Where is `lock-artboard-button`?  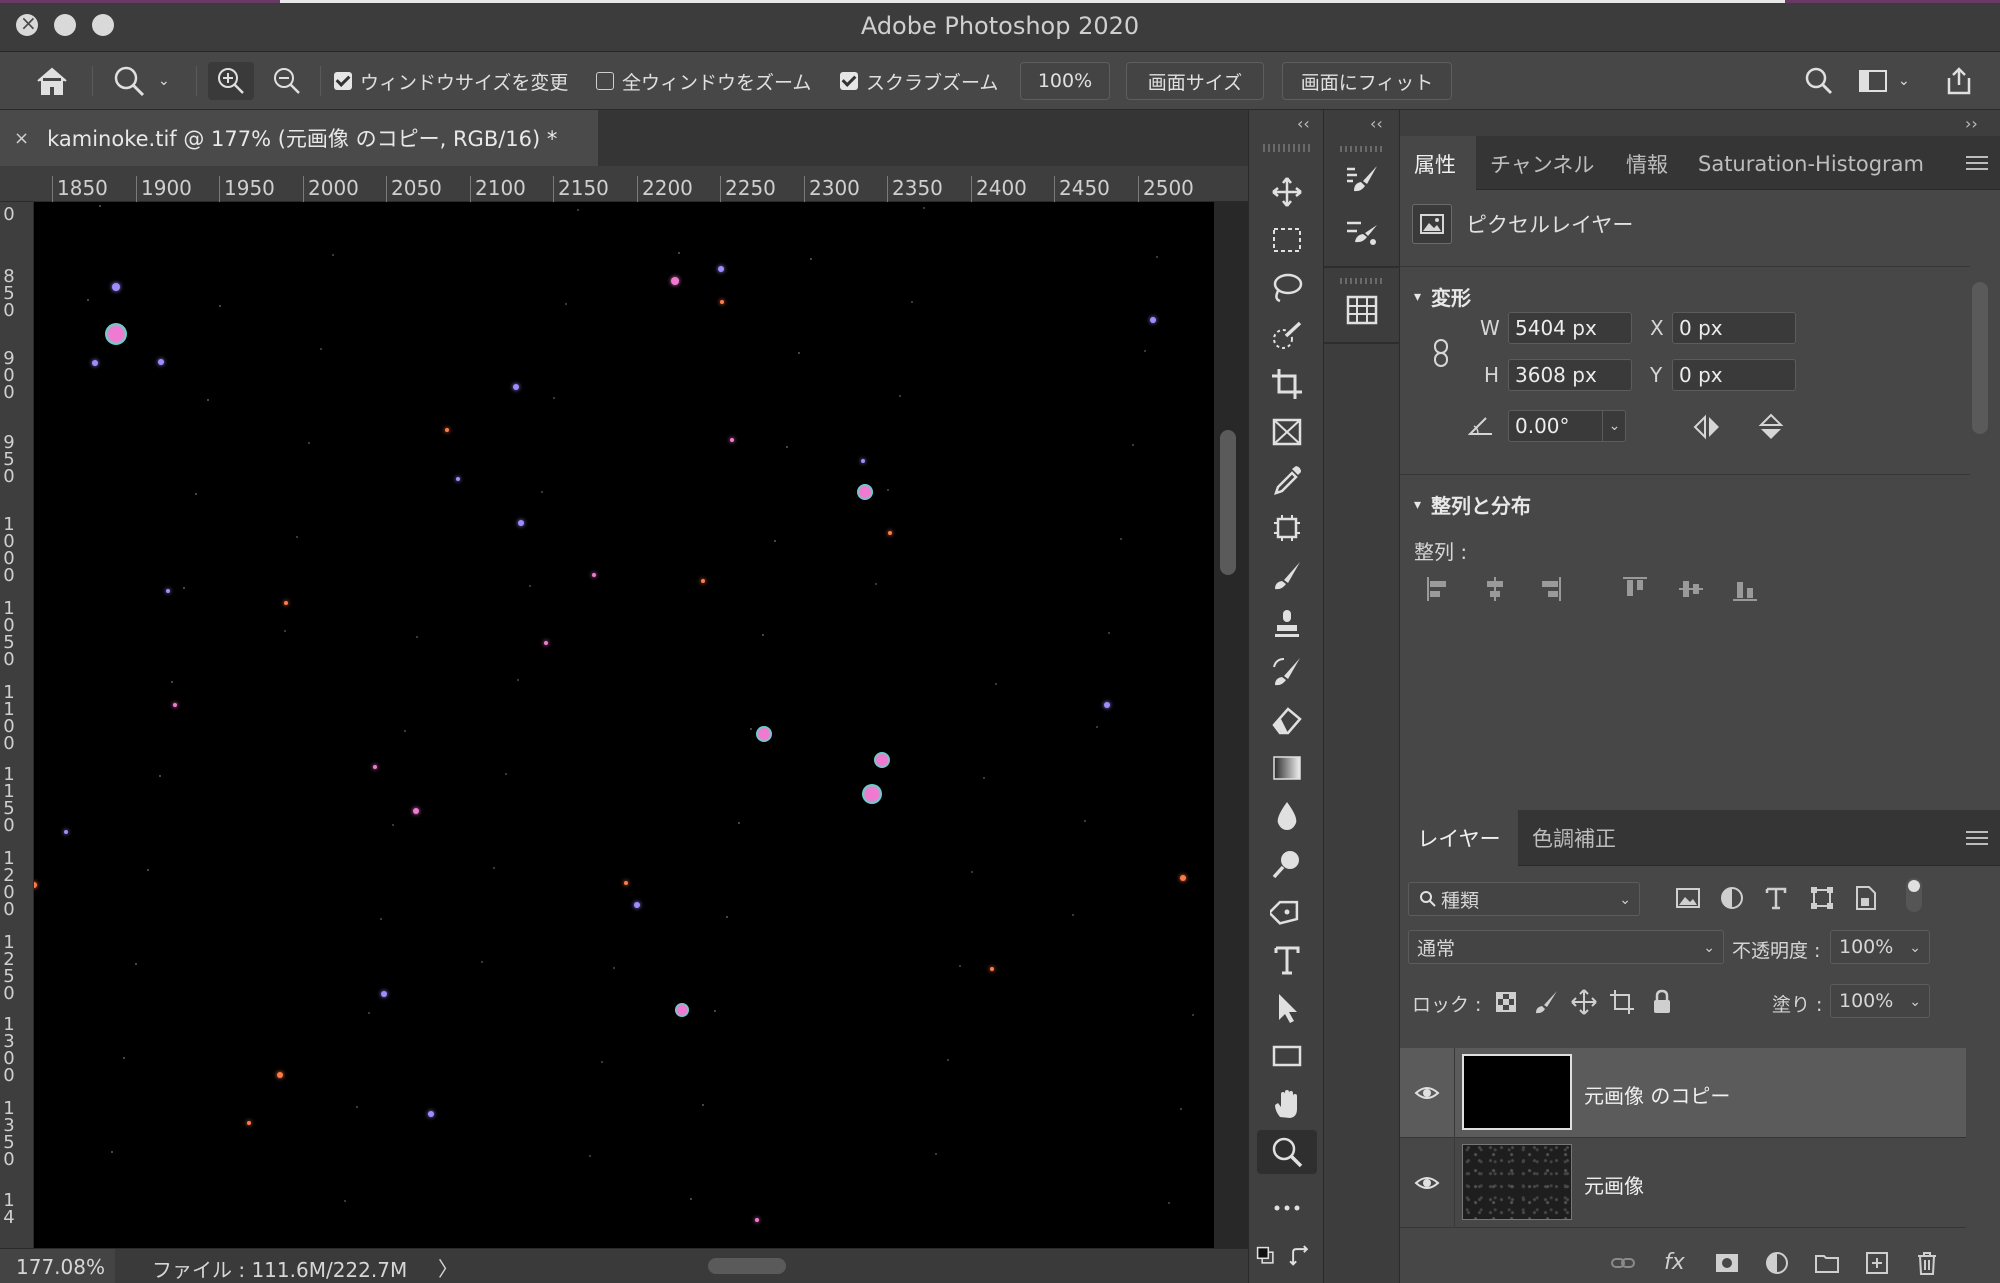
lock-artboard-button is located at coordinates (1622, 1002).